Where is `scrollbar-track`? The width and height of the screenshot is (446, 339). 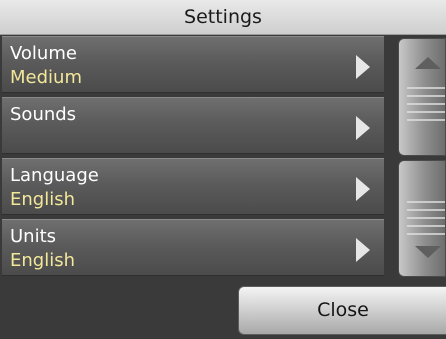
scrollbar-track is located at coordinates (392, 156).